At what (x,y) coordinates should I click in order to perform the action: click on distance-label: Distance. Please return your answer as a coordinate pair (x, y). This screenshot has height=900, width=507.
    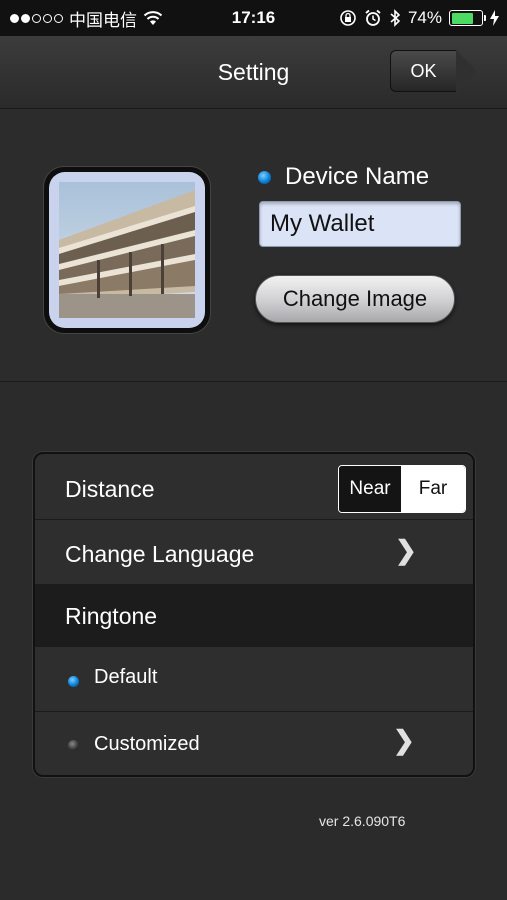
    Looking at the image, I should click on (110, 489).